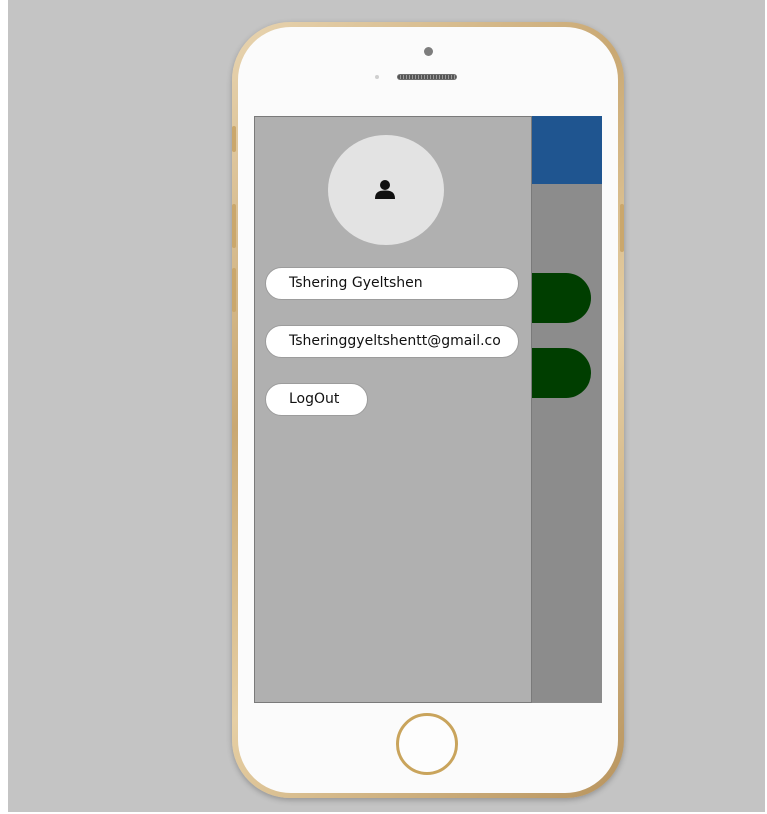  What do you see at coordinates (428, 51) in the screenshot?
I see `front-camera` at bounding box center [428, 51].